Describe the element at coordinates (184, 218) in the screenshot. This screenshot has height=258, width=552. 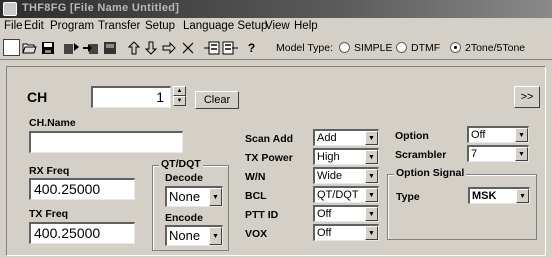
I see `encode-label: Encode` at that location.